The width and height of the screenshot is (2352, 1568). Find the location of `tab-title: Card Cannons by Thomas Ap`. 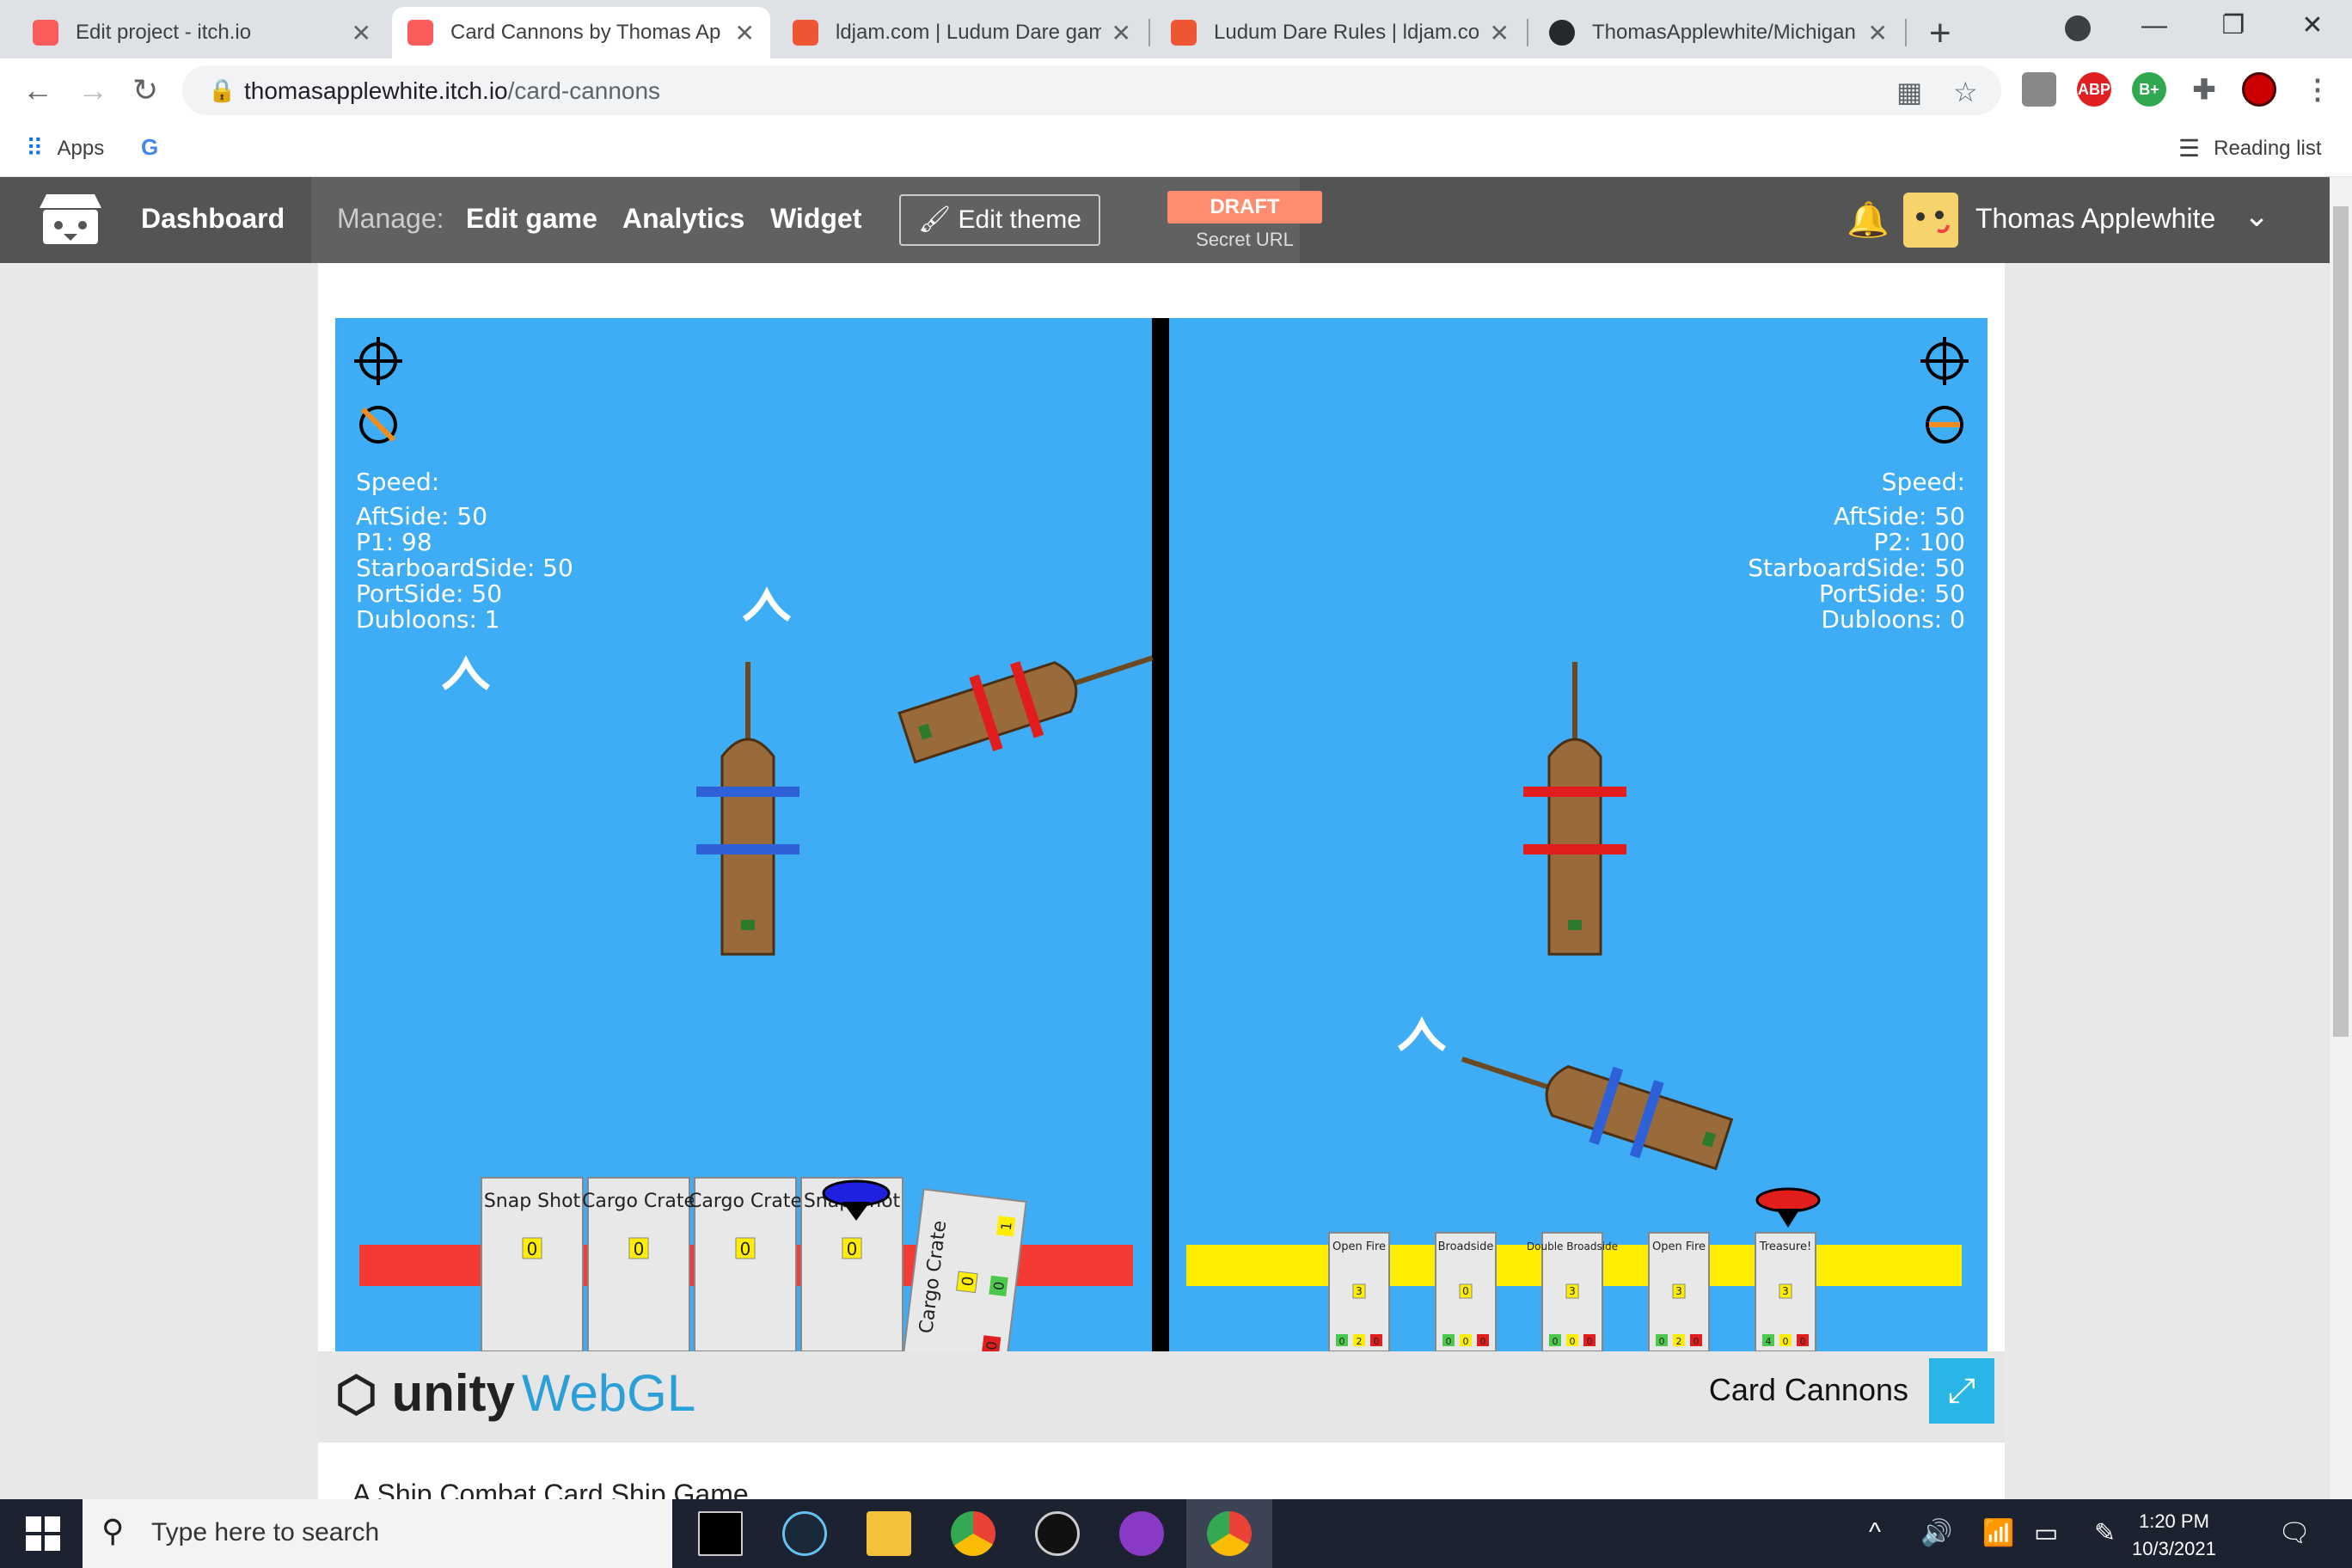

tab-title: Card Cannons by Thomas Ap is located at coordinates (585, 32).